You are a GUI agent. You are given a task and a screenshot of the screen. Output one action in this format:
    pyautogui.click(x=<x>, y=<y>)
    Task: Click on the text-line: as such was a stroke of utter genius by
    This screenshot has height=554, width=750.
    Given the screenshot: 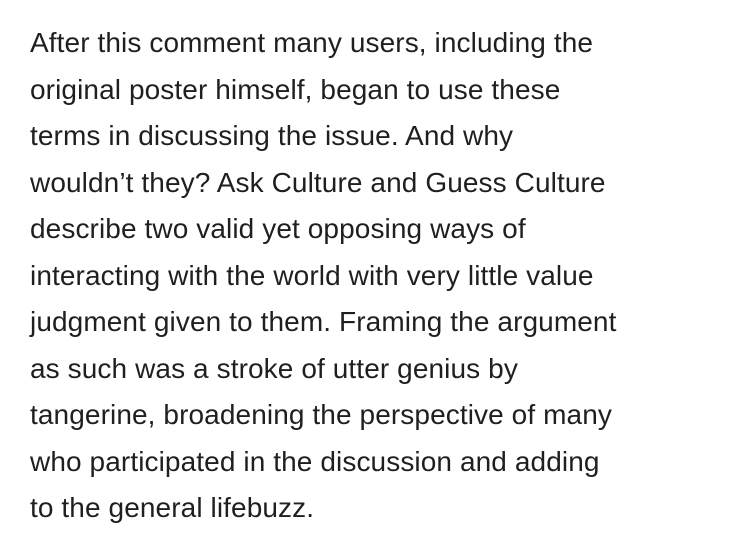 What is the action you would take?
    pyautogui.click(x=274, y=368)
    